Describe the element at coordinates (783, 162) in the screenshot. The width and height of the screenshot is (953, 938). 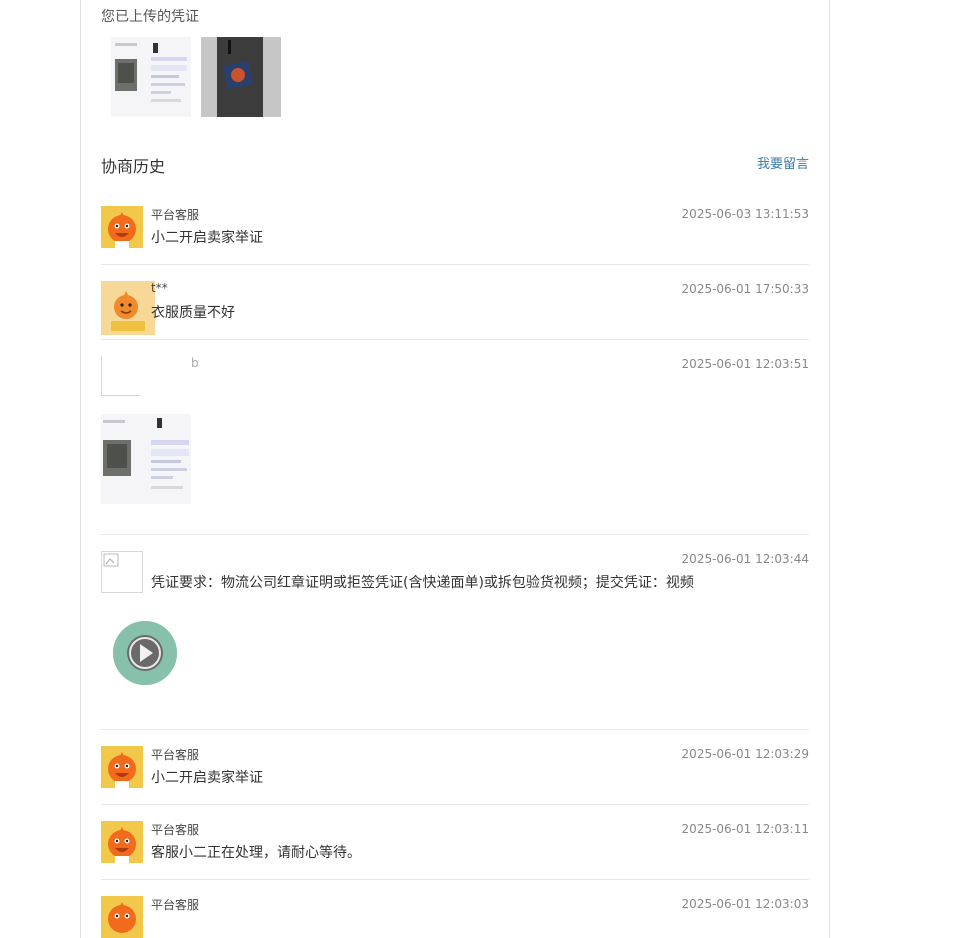
I see `leave-message-link: 我要留言` at that location.